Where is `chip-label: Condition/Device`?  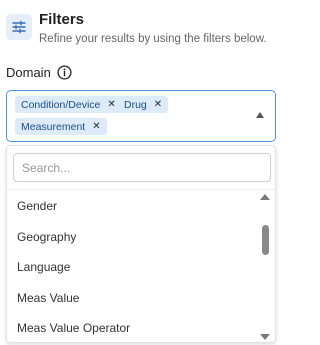
chip-label: Condition/Device is located at coordinates (61, 104).